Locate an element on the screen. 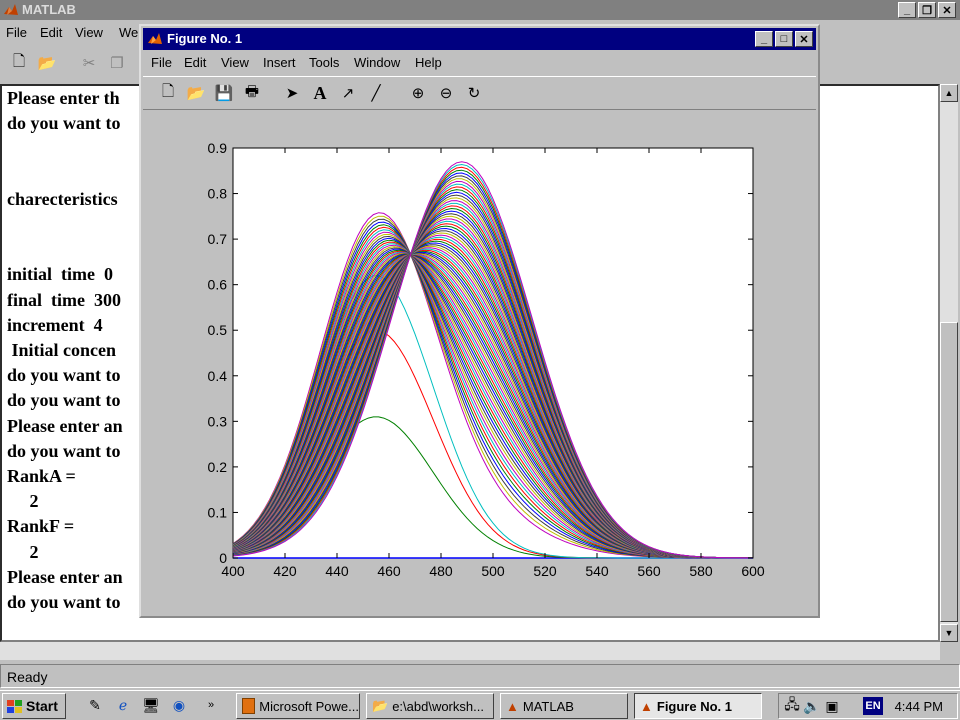  quicklaunch-desktop-icon: 🖥 is located at coordinates (151, 705).